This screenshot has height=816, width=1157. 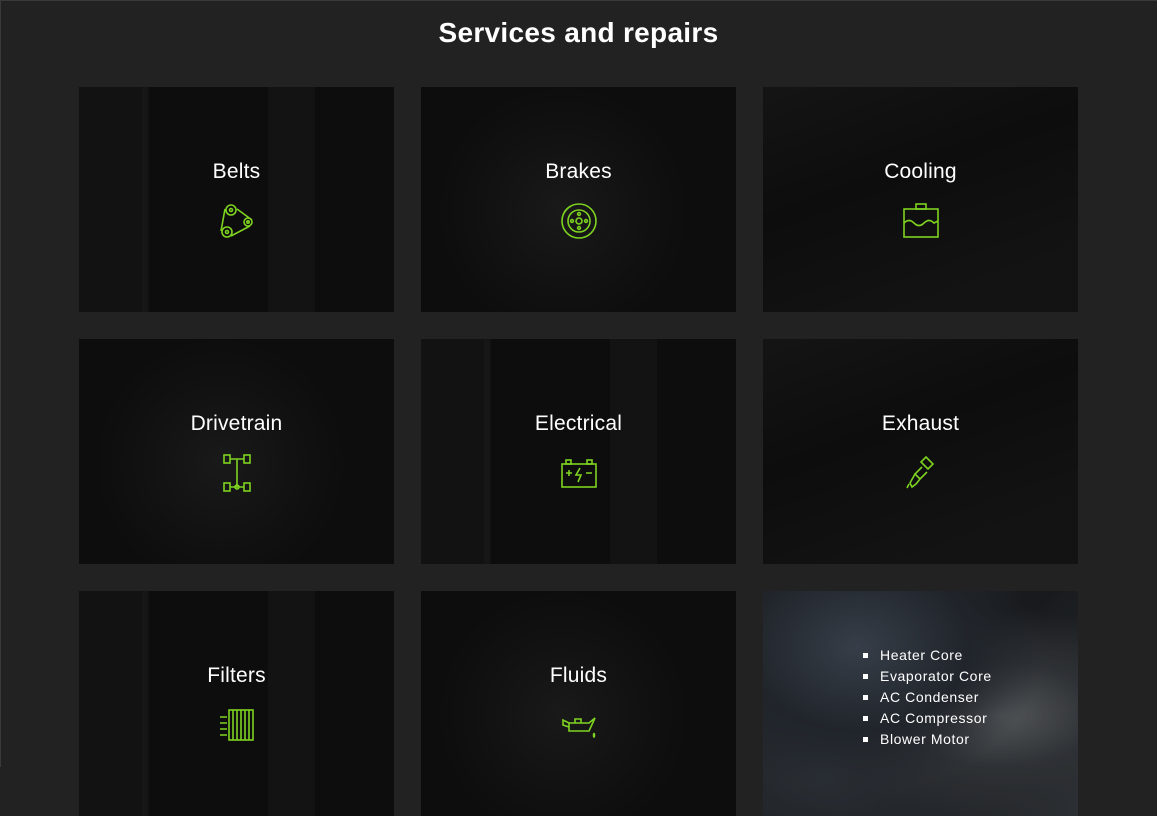 I want to click on exhaust-pipe-icon, so click(x=921, y=473).